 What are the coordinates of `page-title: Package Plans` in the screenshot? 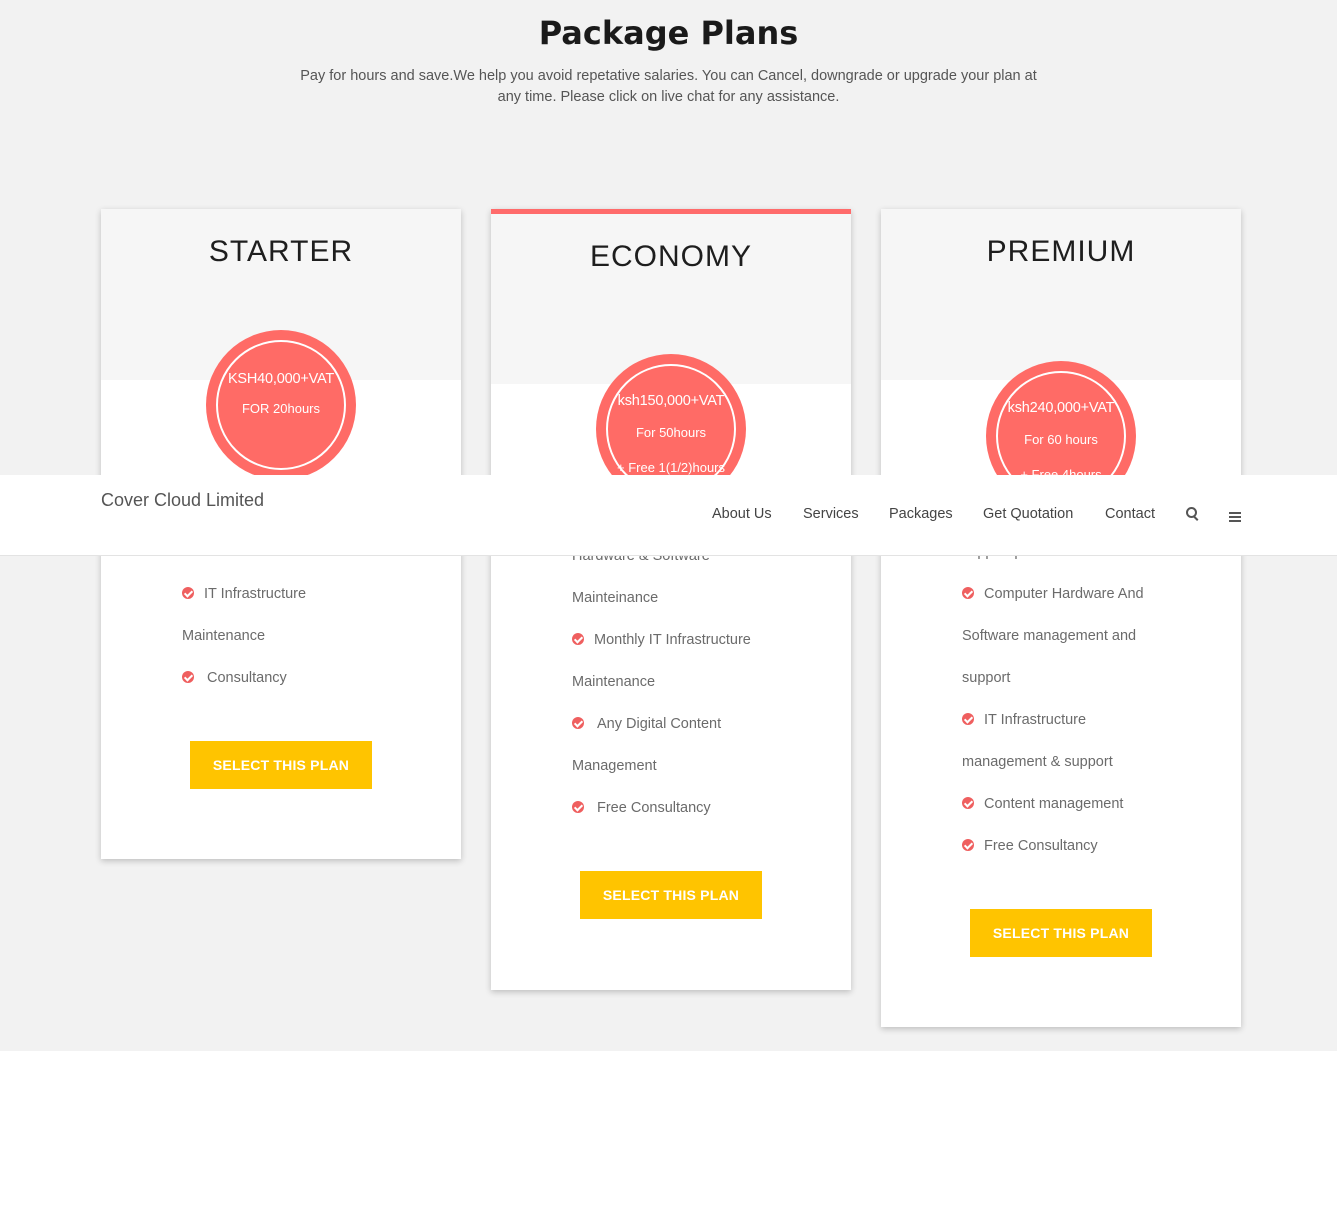 It's located at (668, 33).